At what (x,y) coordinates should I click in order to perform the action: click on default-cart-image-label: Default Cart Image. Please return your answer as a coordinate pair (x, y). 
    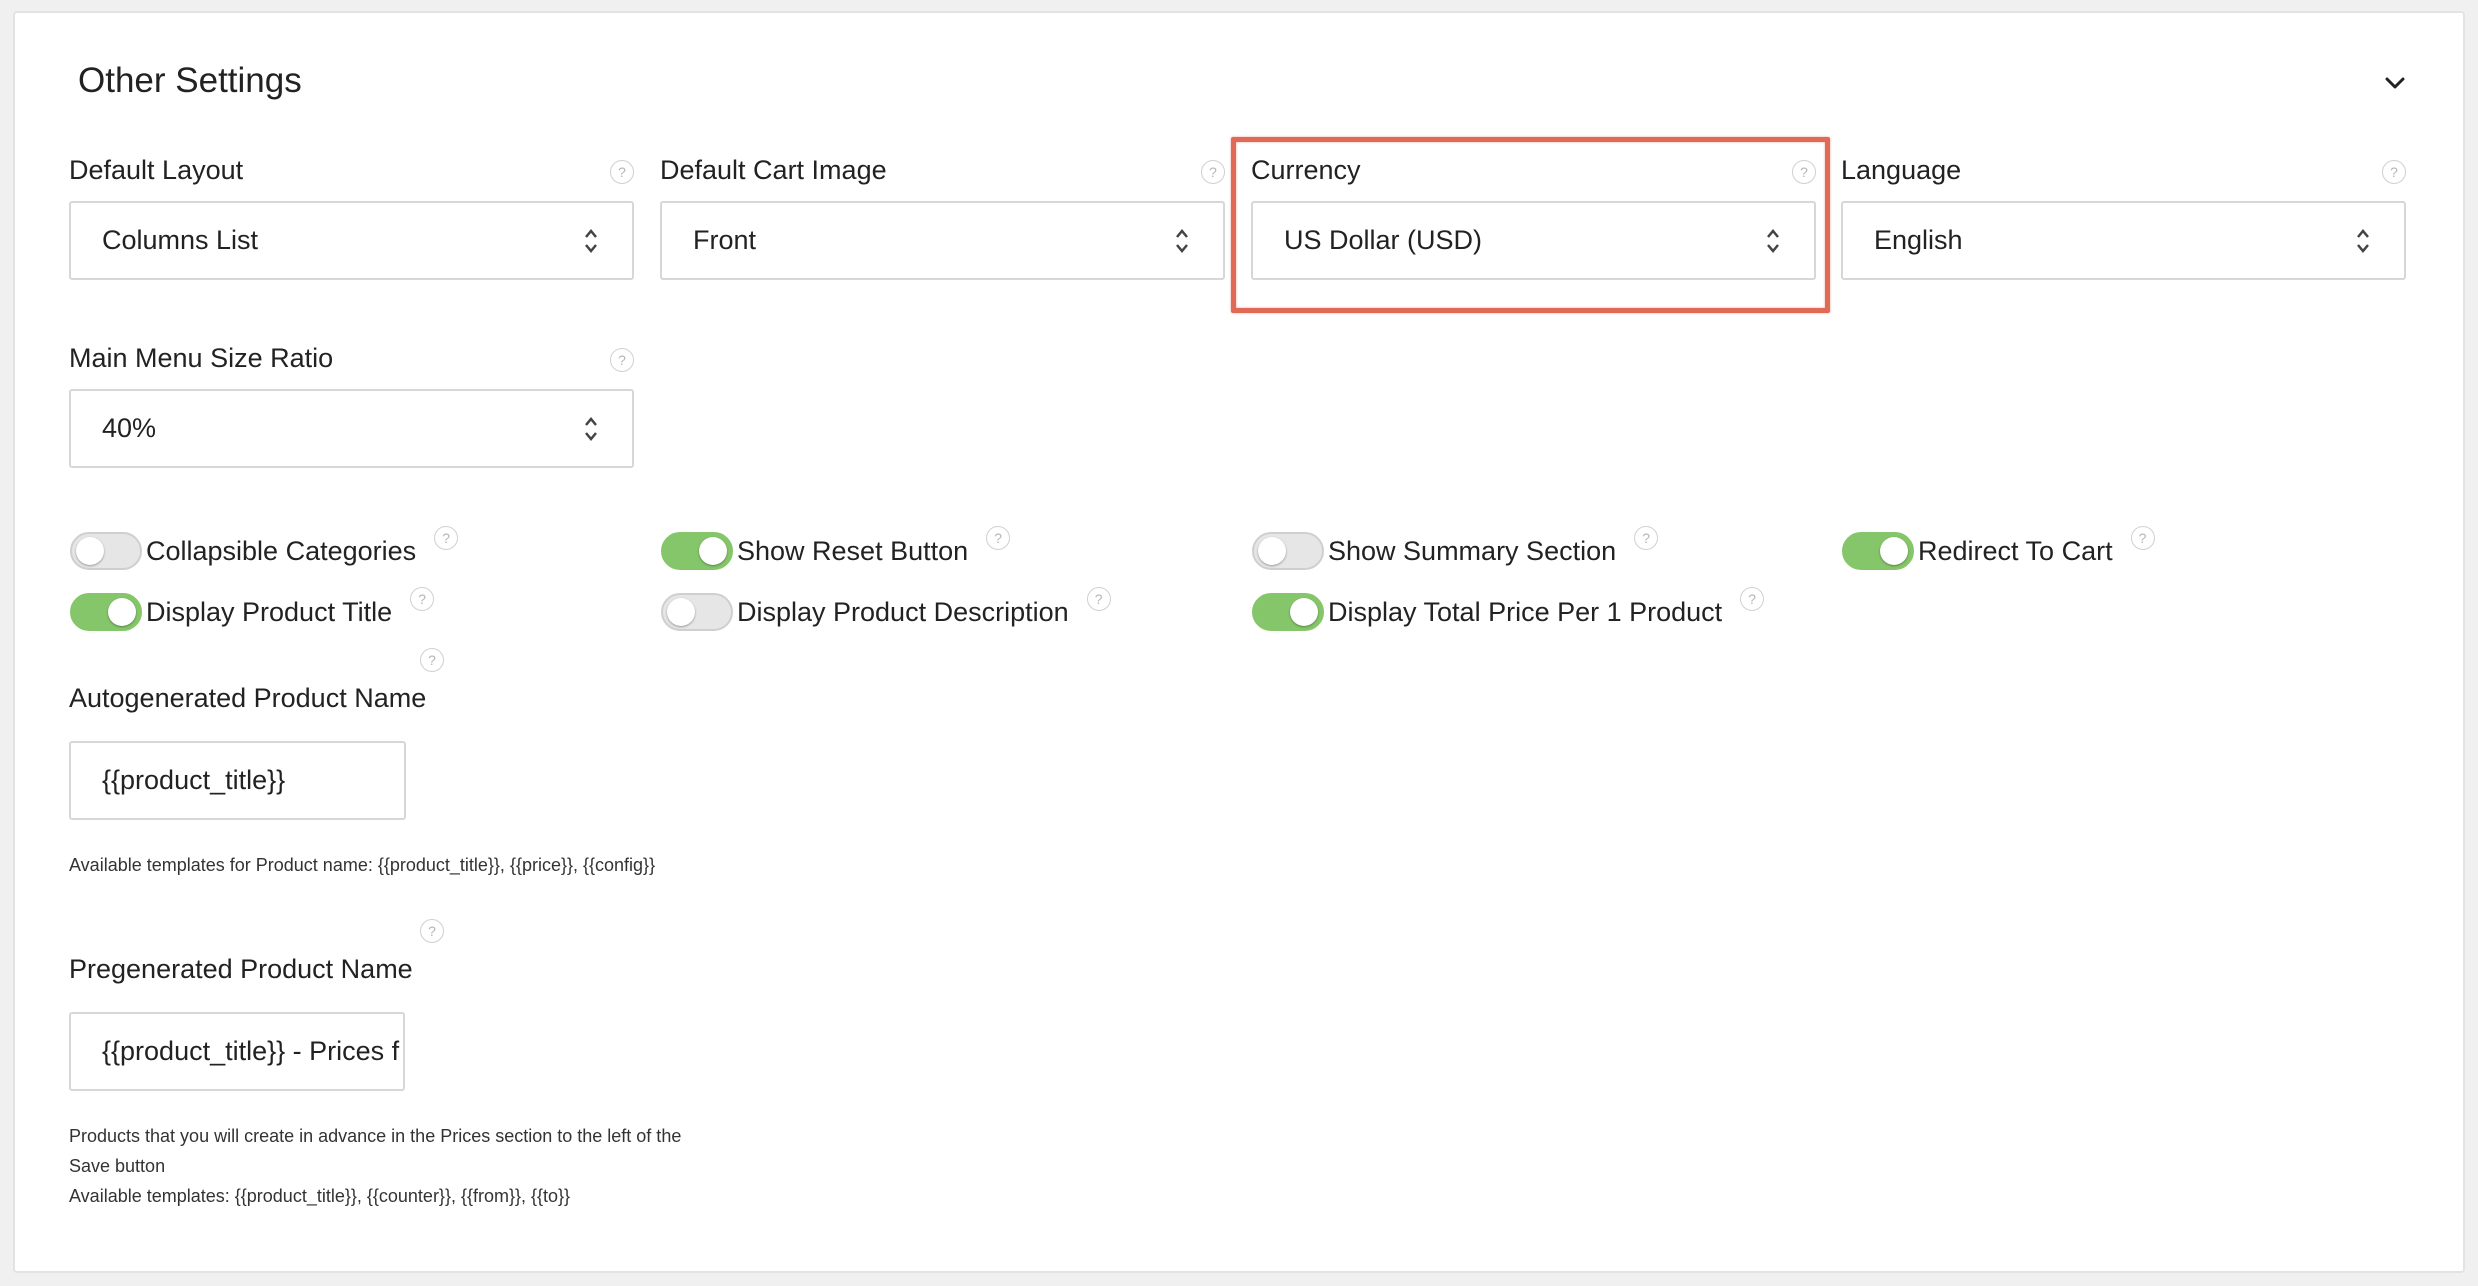
    Looking at the image, I should click on (773, 170).